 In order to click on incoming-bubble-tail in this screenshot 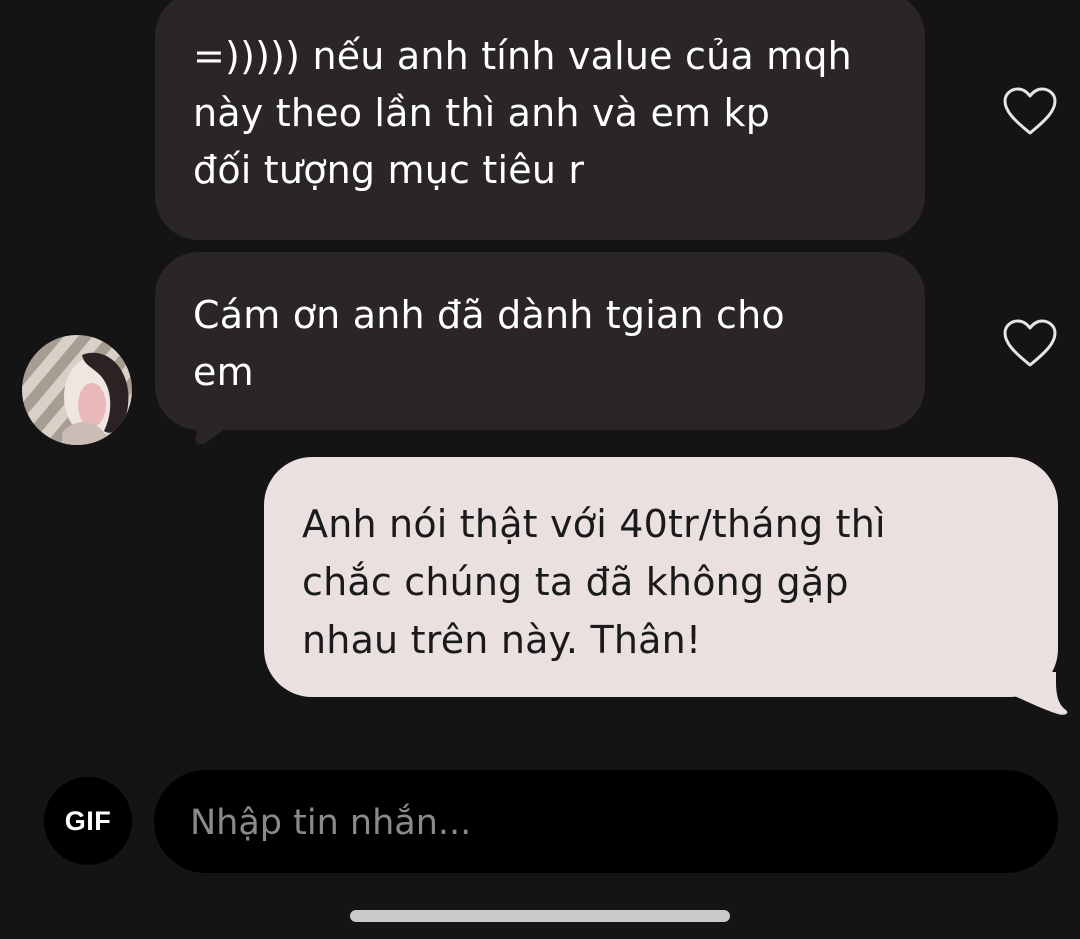, I will do `click(217, 431)`.